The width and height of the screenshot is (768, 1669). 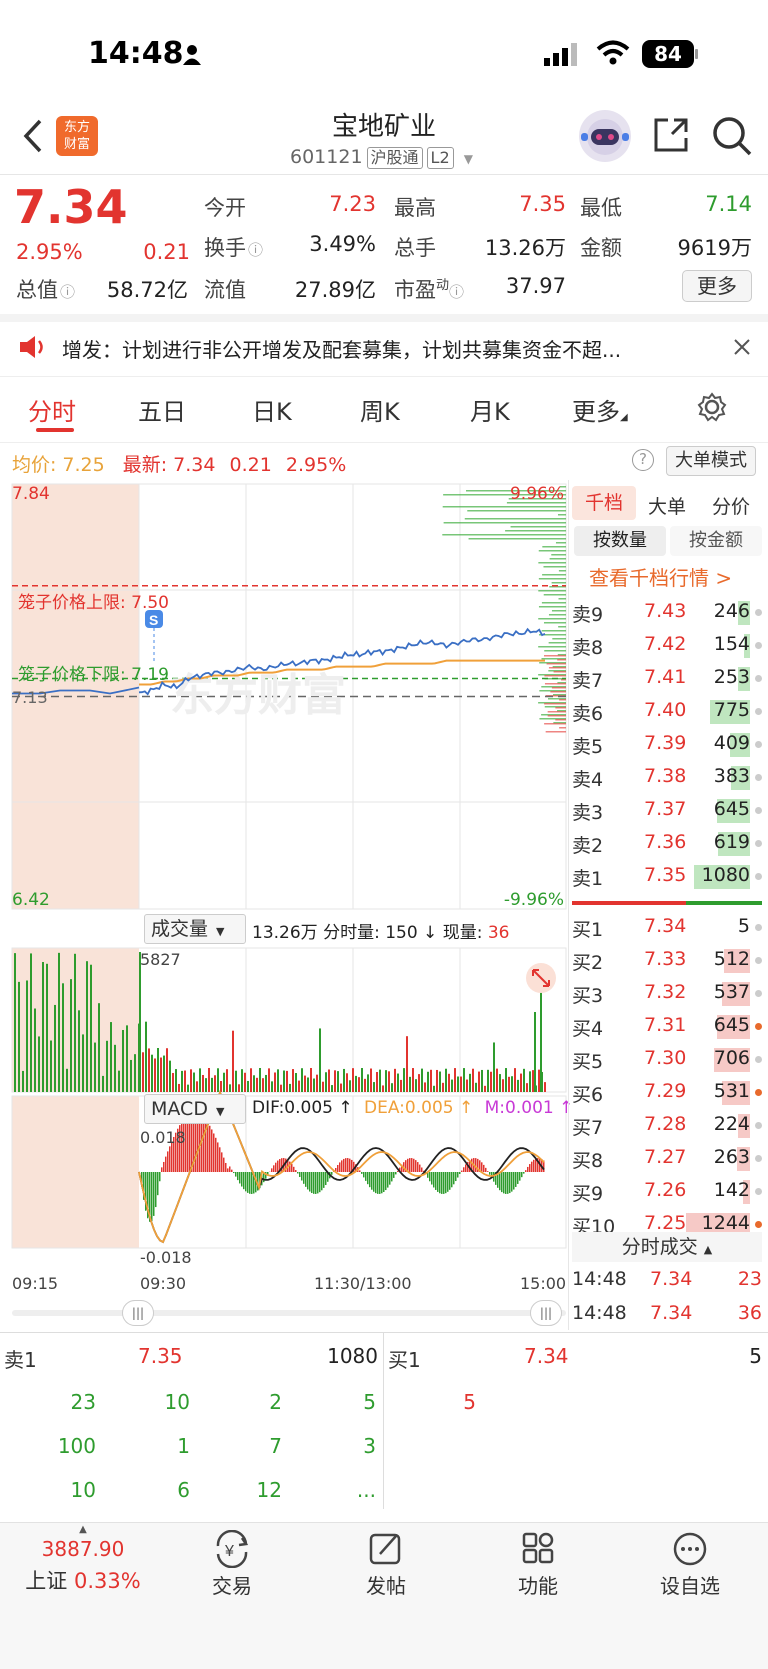 I want to click on close-icon, so click(x=742, y=349).